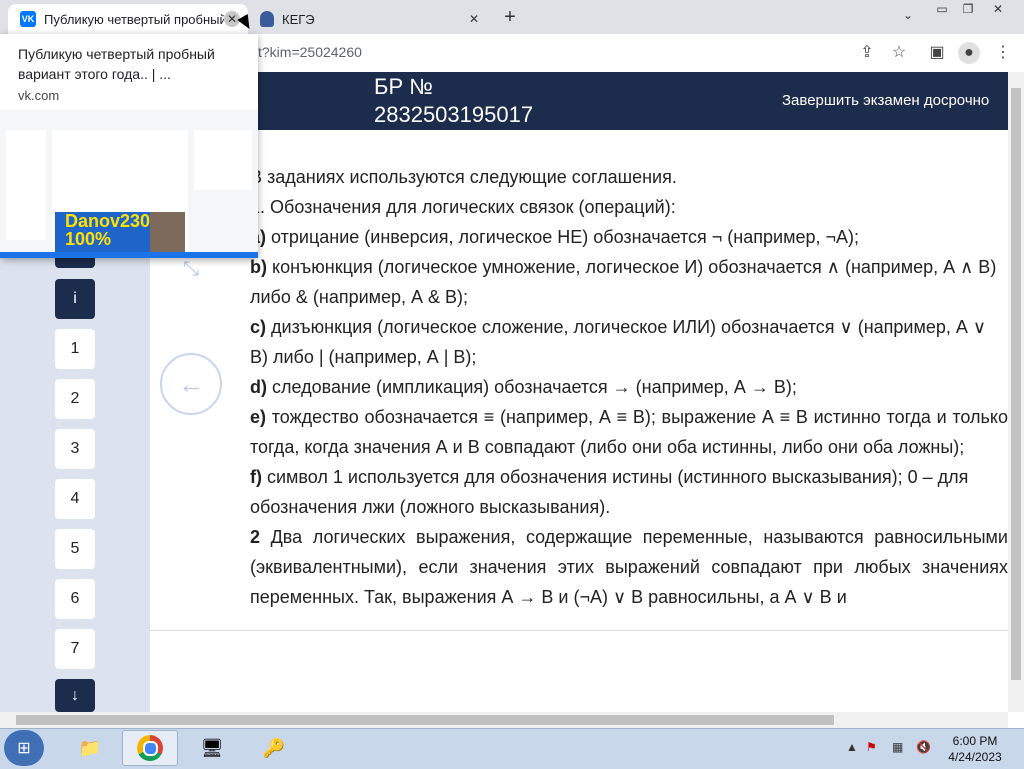 This screenshot has width=1024, height=769. What do you see at coordinates (871, 747) in the screenshot?
I see `action-center-icon: ⚑` at bounding box center [871, 747].